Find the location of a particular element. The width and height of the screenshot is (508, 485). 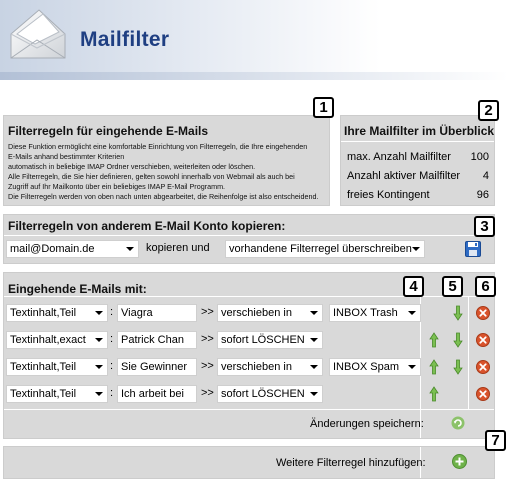

rule-field-select: Textinhalt,exact is located at coordinates (57, 340).